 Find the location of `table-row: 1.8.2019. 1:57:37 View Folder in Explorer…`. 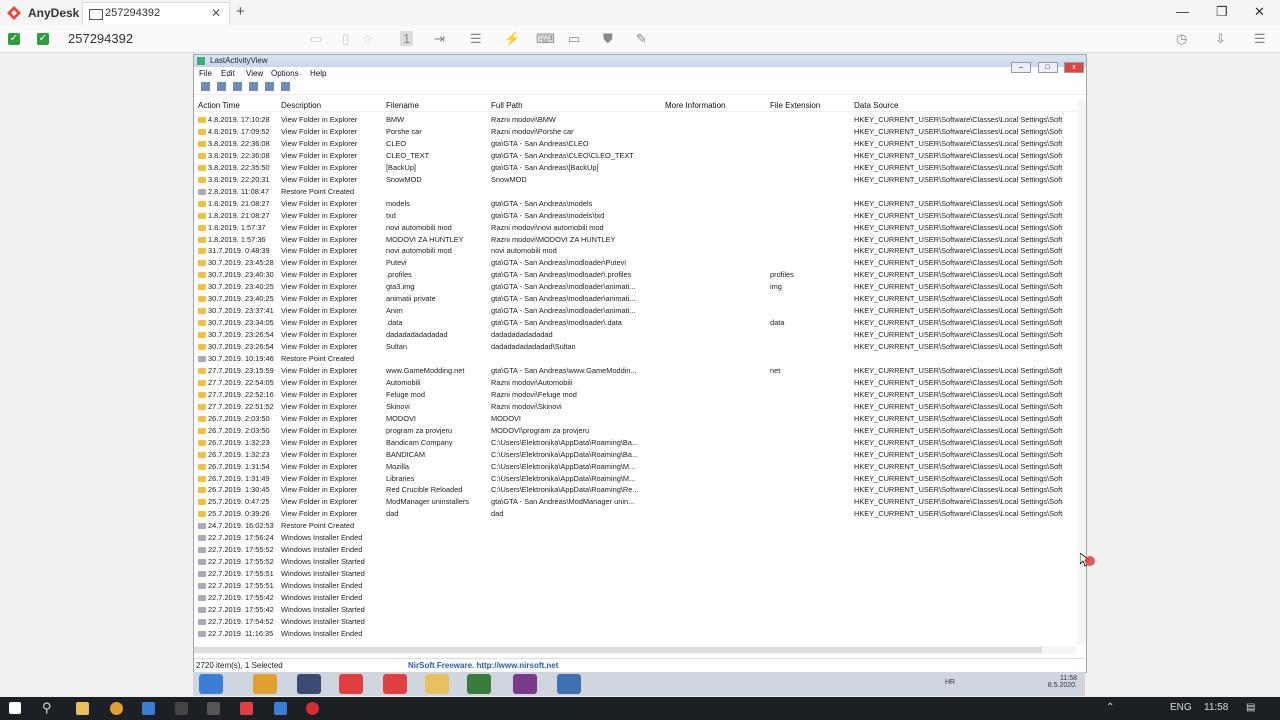

table-row: 1.8.2019. 1:57:37 View Folder in Explorer… is located at coordinates (635, 228).